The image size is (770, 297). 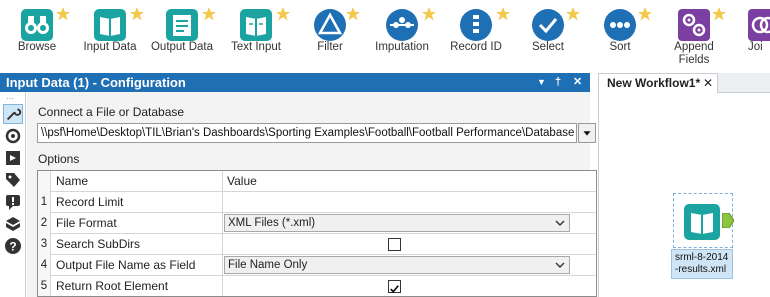 What do you see at coordinates (182, 25) in the screenshot?
I see `output-book-icon` at bounding box center [182, 25].